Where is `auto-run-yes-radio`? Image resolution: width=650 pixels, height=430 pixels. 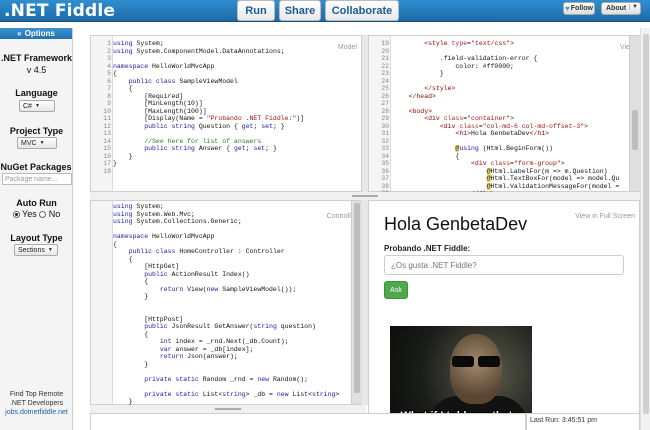
auto-run-yes-radio is located at coordinates (16, 215).